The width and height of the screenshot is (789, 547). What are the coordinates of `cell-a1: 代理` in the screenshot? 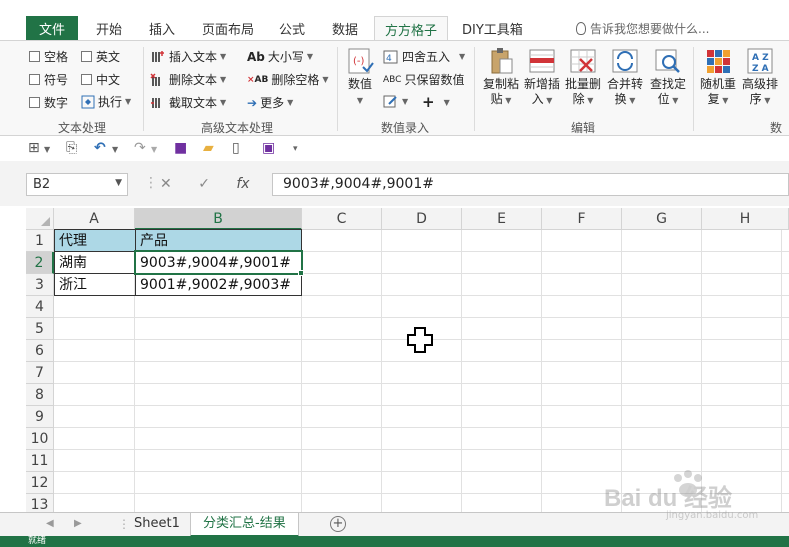 It's located at (95, 240).